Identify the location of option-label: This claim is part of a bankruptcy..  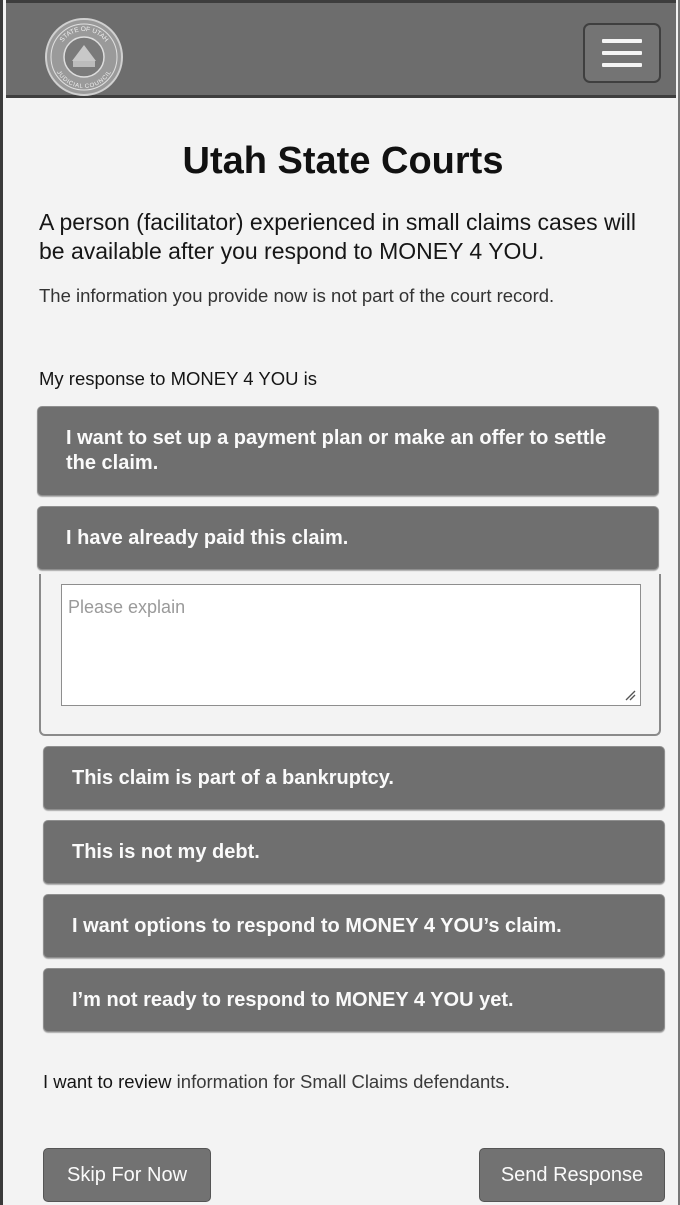
(233, 777).